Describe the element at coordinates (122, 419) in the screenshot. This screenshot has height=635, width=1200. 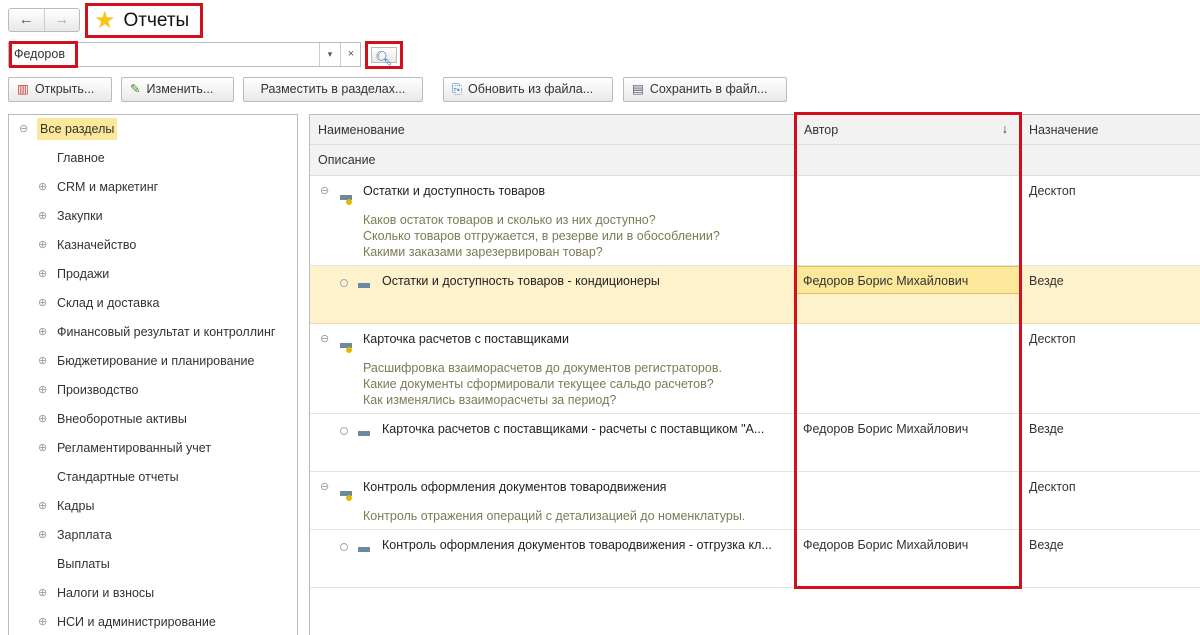
I see `sidebar-item-label: Внеоборотные активы` at that location.